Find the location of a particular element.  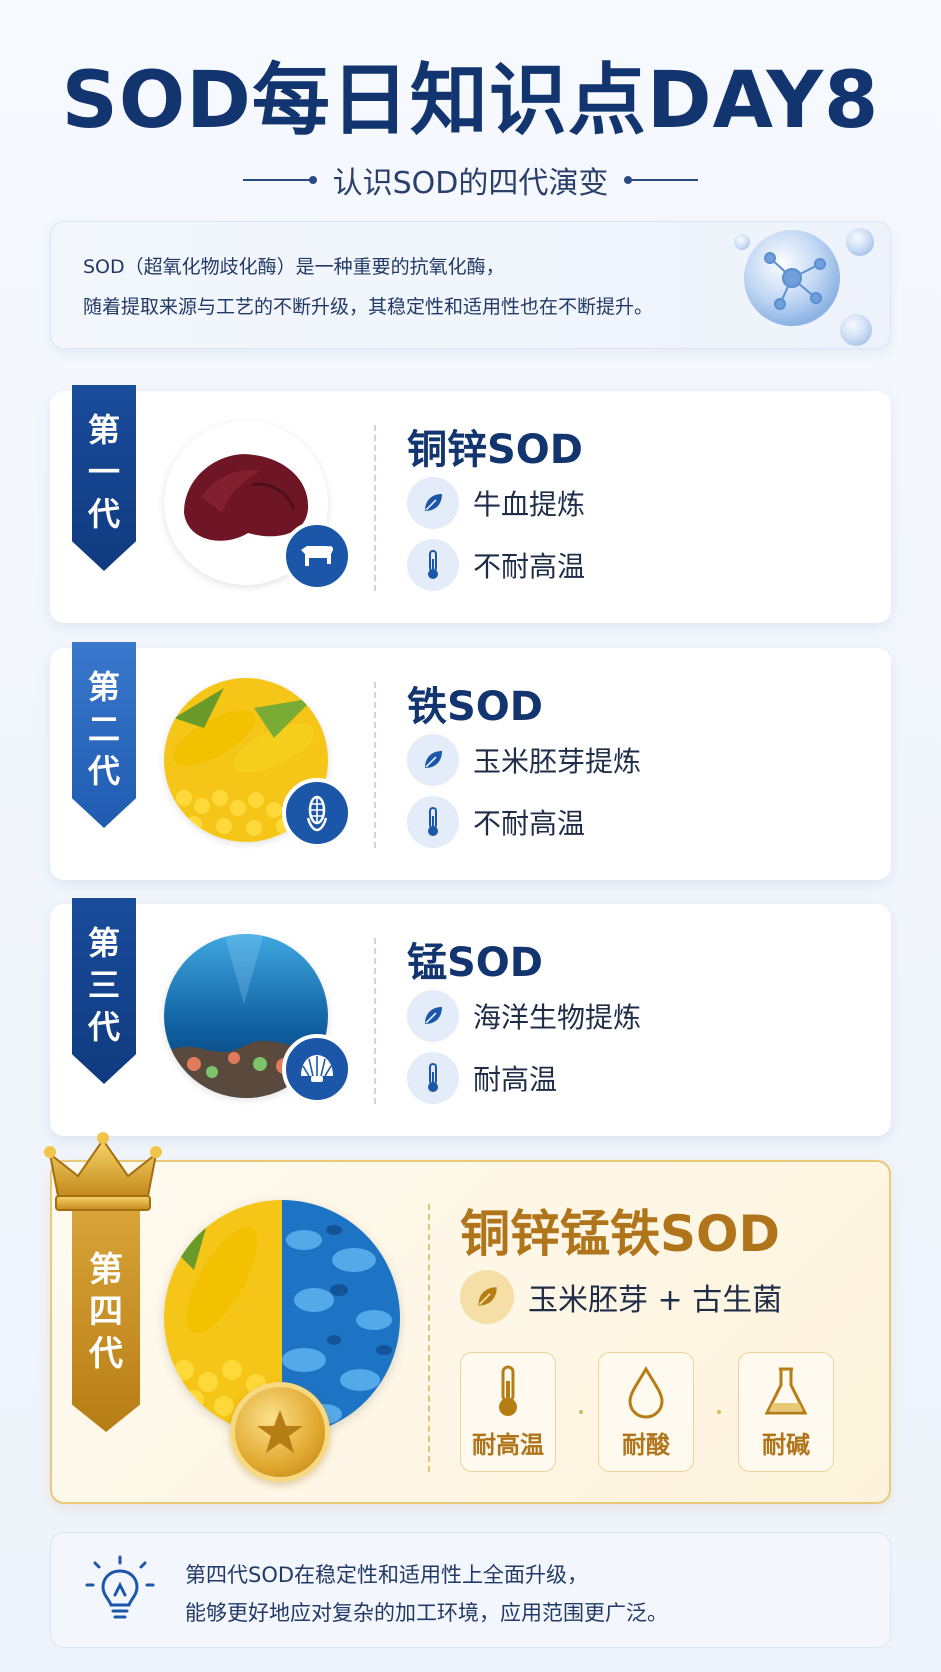

note-line-1: 第四代SOD在稳定性和适用性上全面升级， is located at coordinates (387, 1575).